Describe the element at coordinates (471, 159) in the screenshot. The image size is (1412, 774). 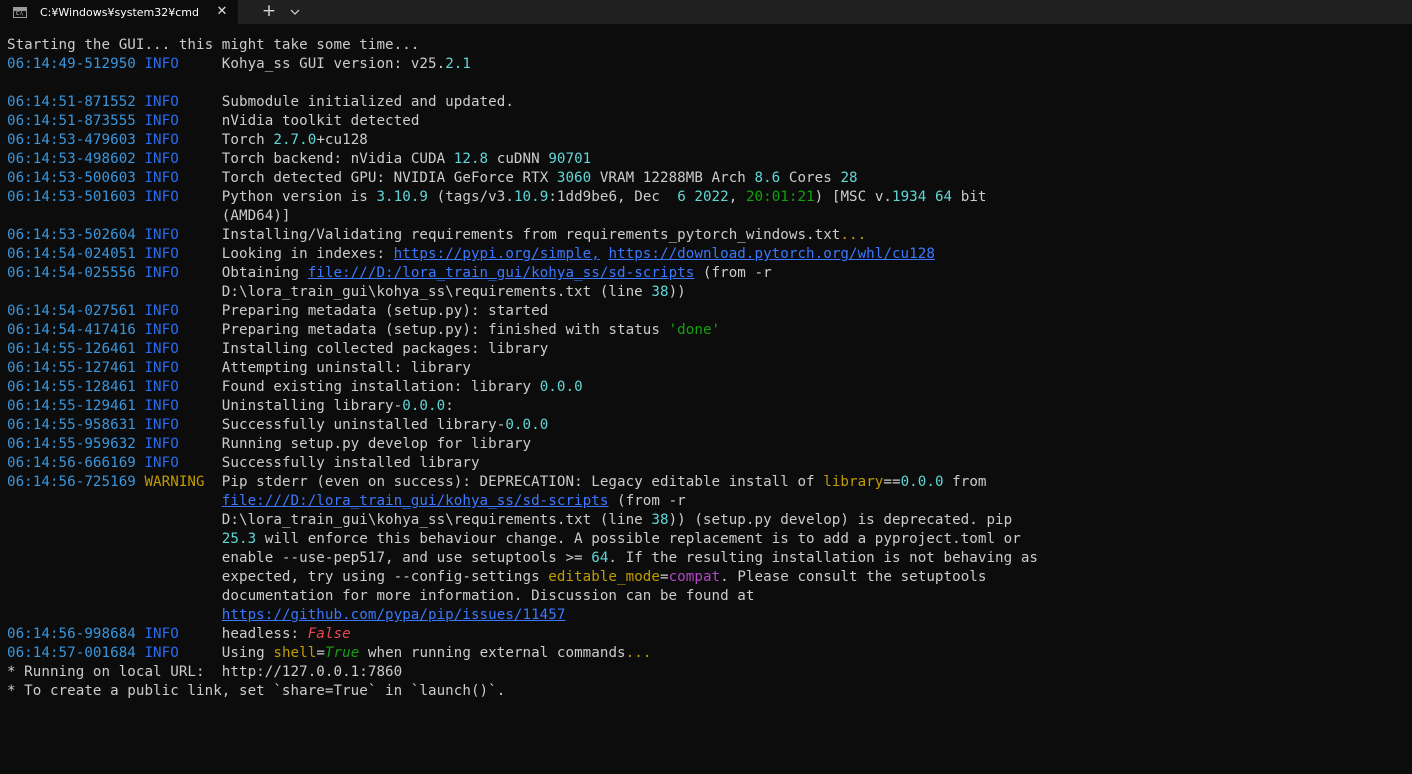
I see `number-span: 12.8` at that location.